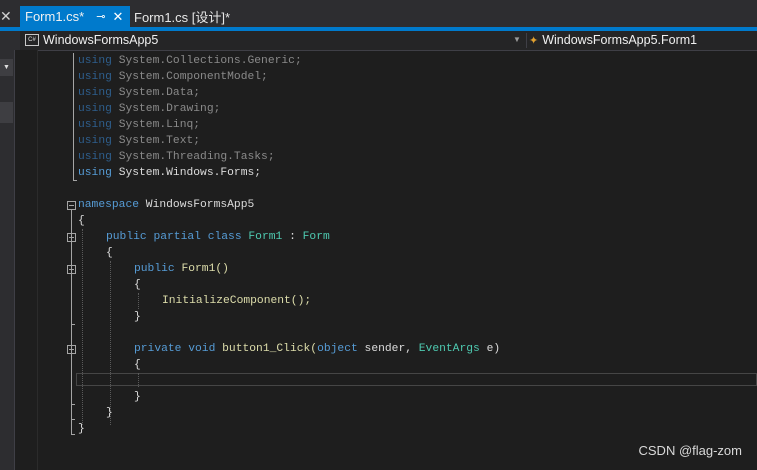 The width and height of the screenshot is (757, 470). What do you see at coordinates (81, 429) in the screenshot?
I see `namespace-close-brace: }` at bounding box center [81, 429].